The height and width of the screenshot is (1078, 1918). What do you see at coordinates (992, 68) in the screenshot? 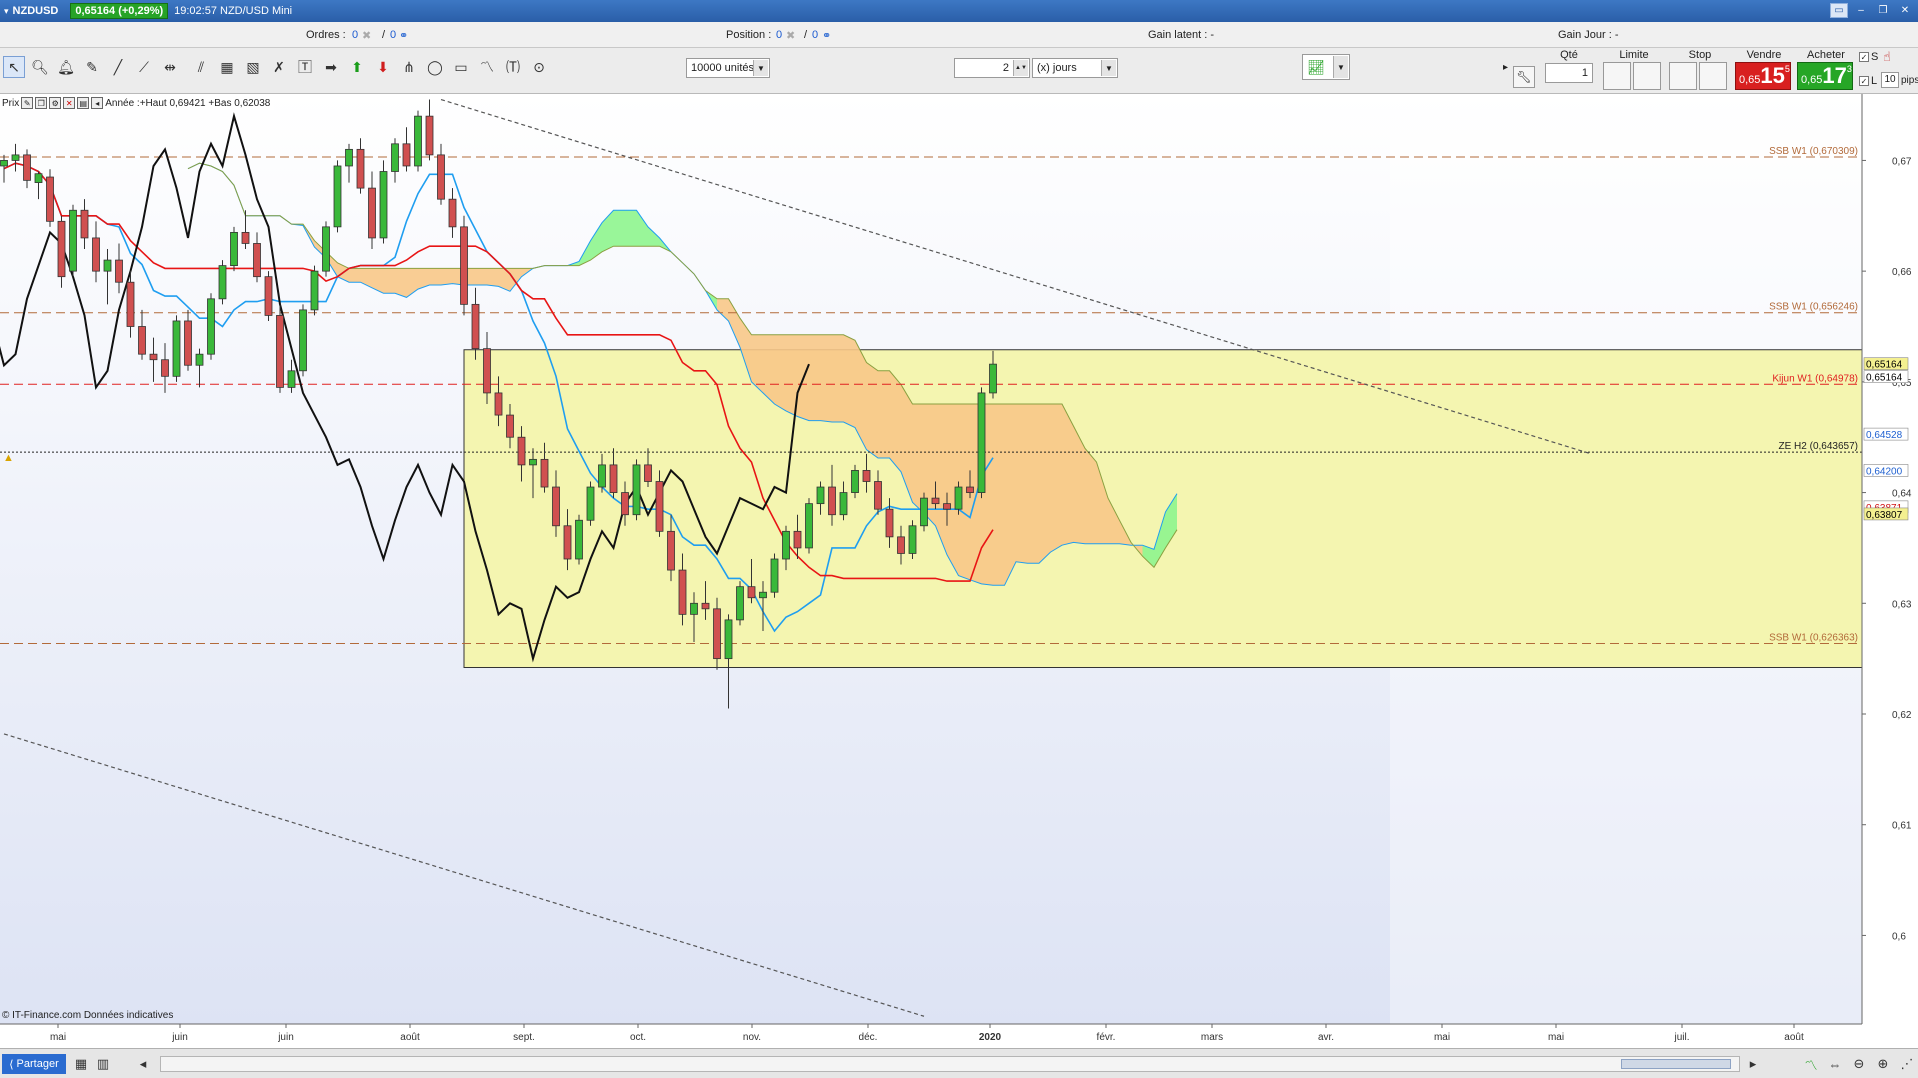
I see `period-stepper: 2 ▲▼` at bounding box center [992, 68].